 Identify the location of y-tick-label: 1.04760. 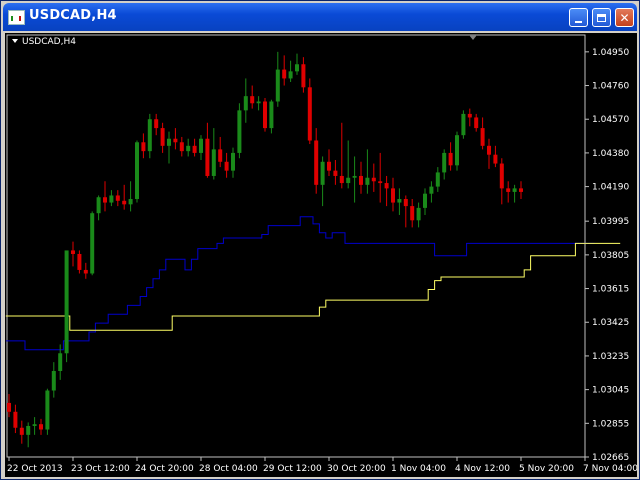
(610, 87).